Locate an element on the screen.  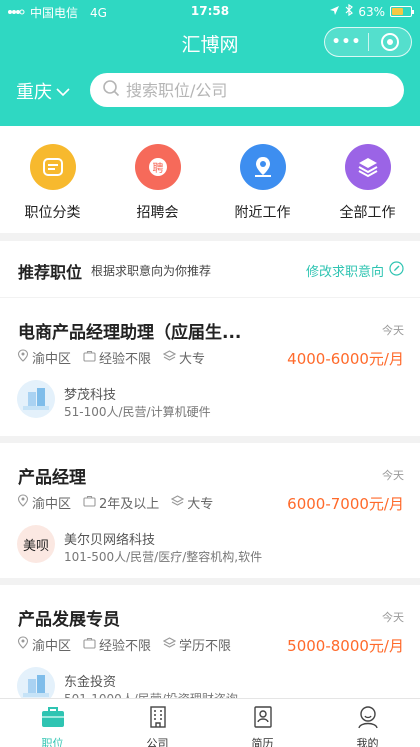
close-ring-icon is located at coordinates (389, 42).